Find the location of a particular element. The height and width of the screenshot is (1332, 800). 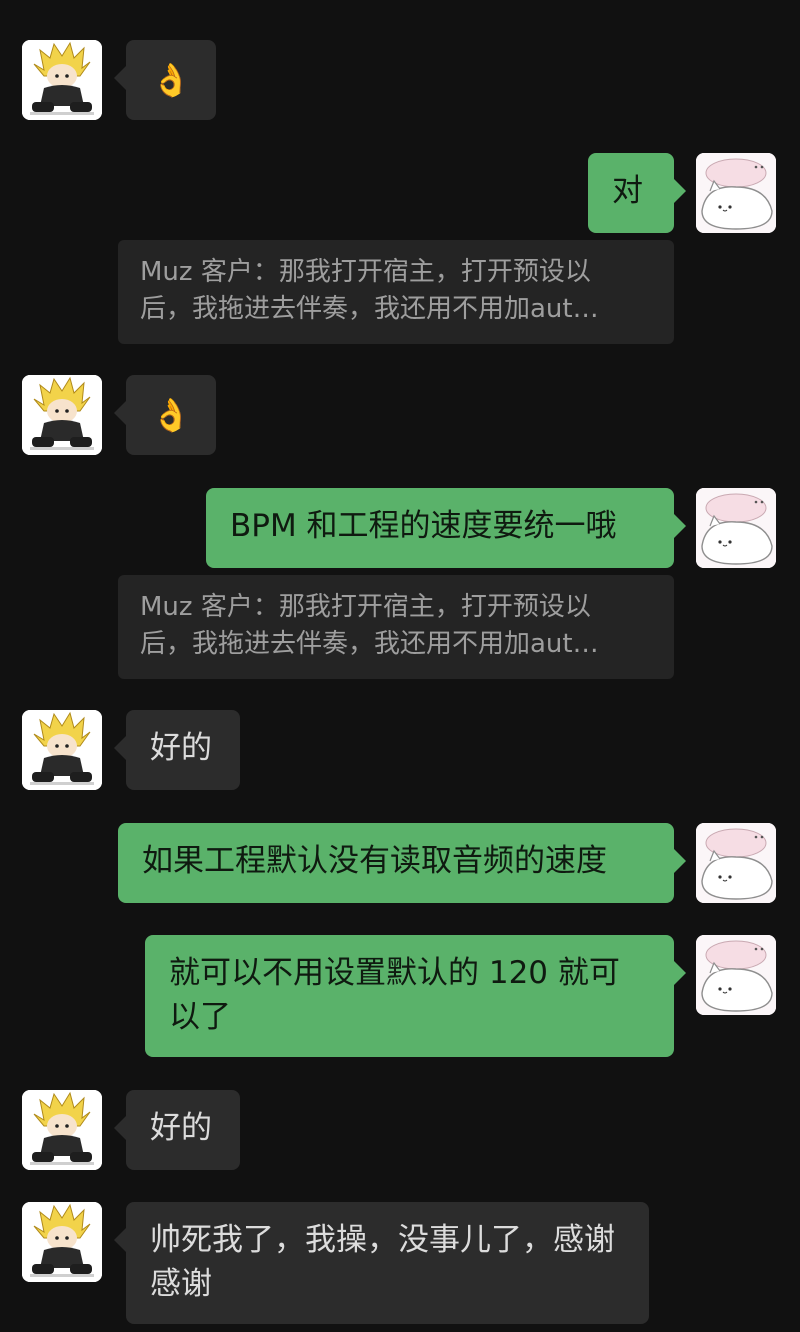

message-bubble-outgoing: BPM 和工程的速度要统一哦 is located at coordinates (446, 528).